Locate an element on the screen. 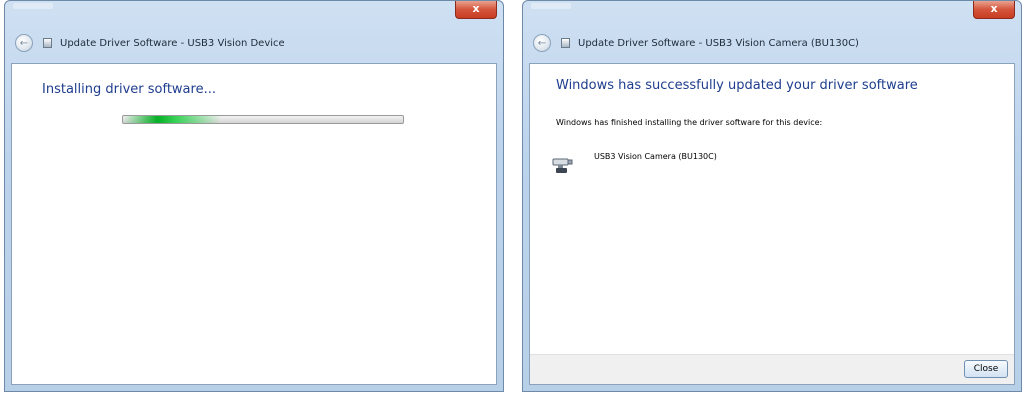 This screenshot has height=394, width=1024. camera-device-icon is located at coordinates (562, 165).